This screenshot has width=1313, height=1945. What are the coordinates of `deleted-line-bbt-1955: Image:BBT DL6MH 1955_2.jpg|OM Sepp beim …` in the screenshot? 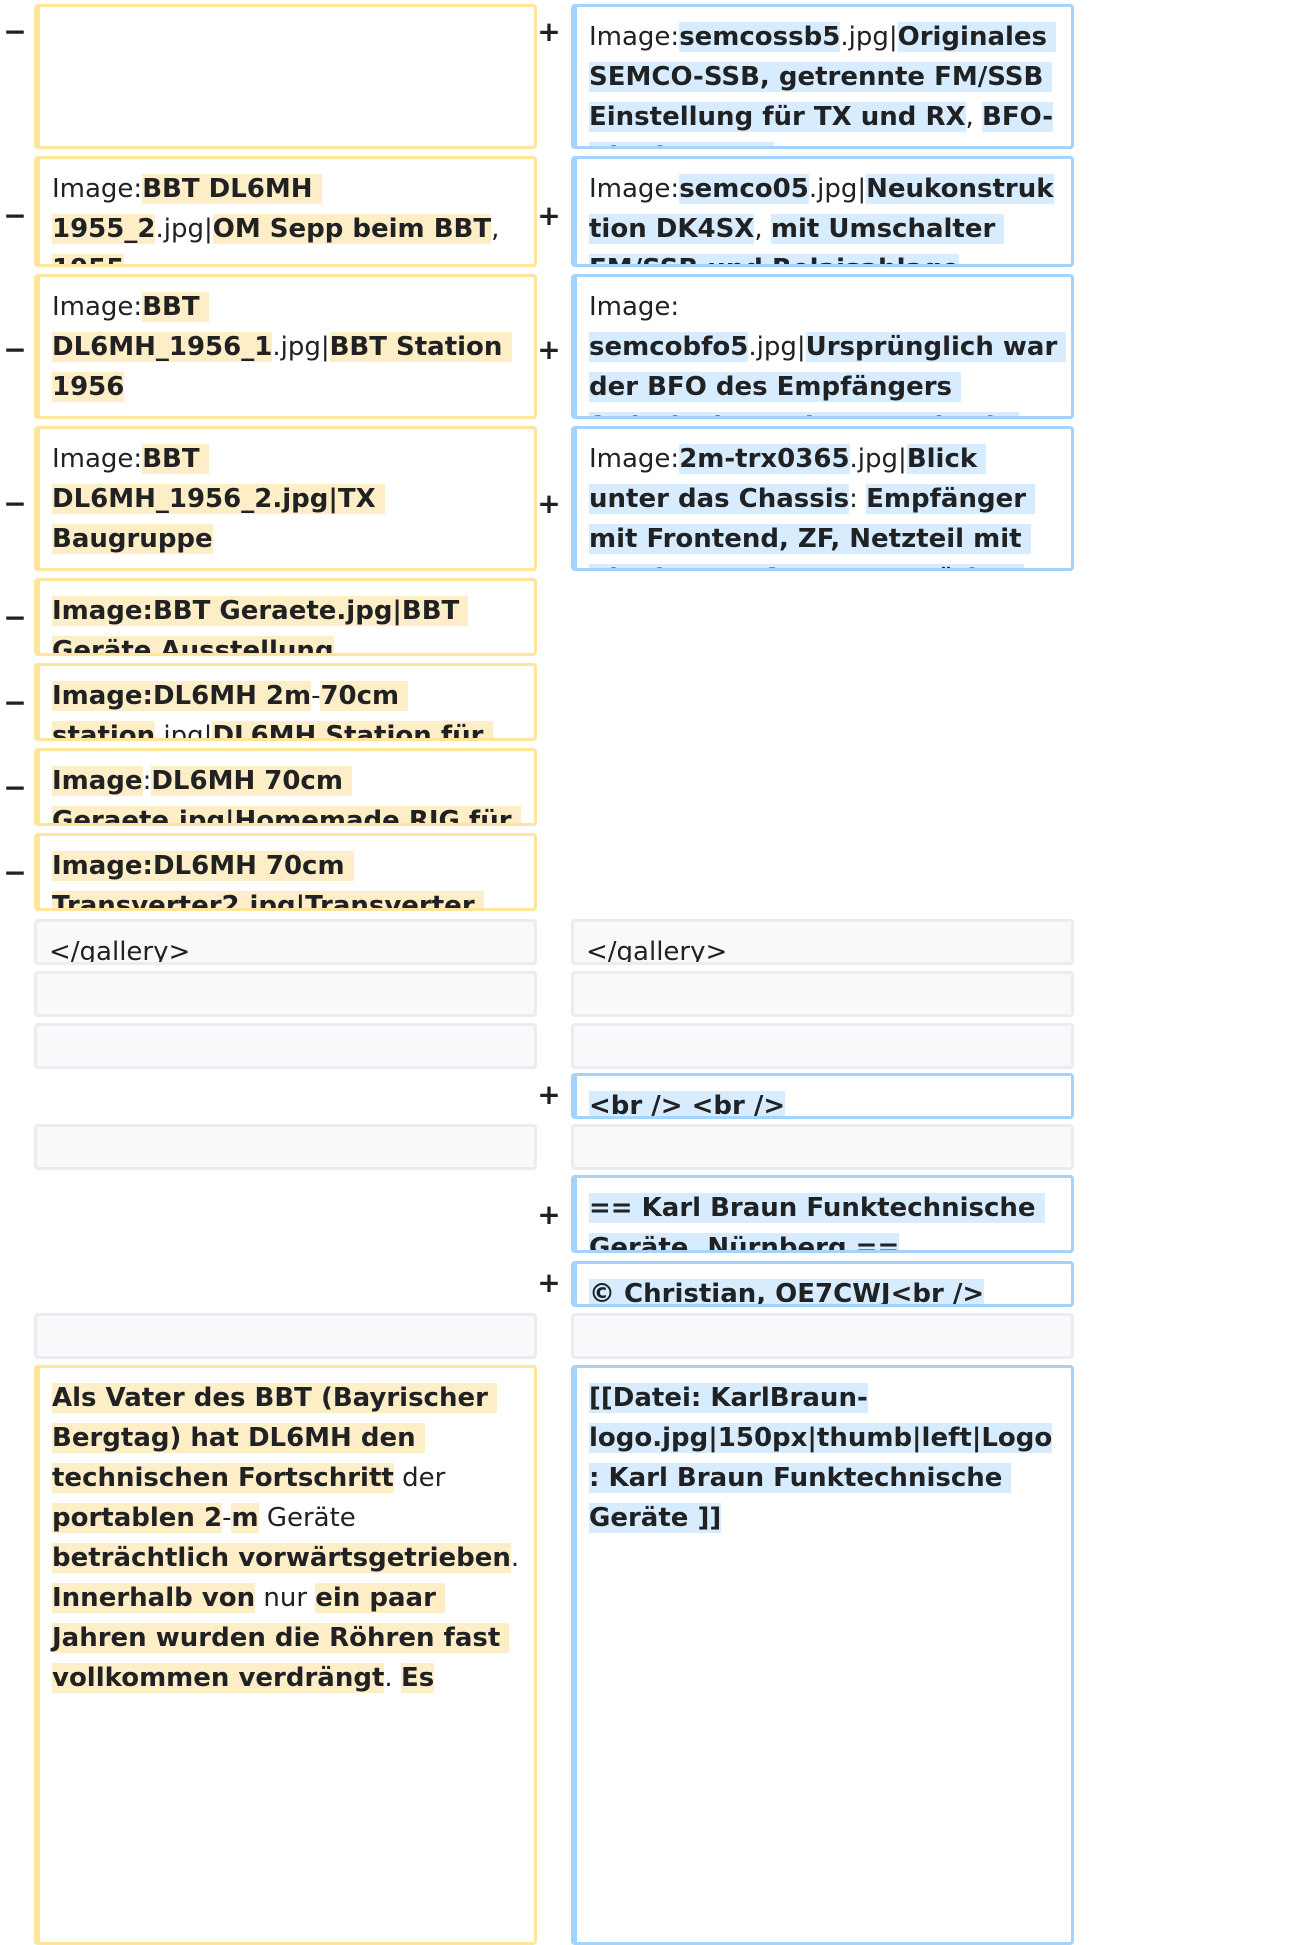 It's located at (285, 211).